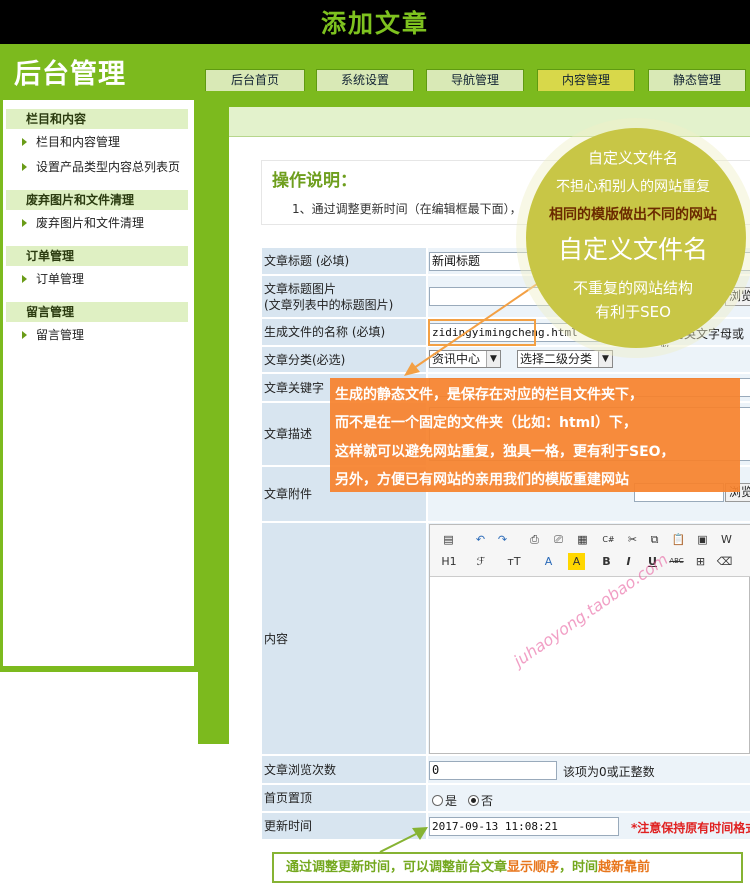 The image size is (750, 891). Describe the element at coordinates (633, 215) in the screenshot. I see `bubble-line-3: 相同的模版做出不同的网站` at that location.